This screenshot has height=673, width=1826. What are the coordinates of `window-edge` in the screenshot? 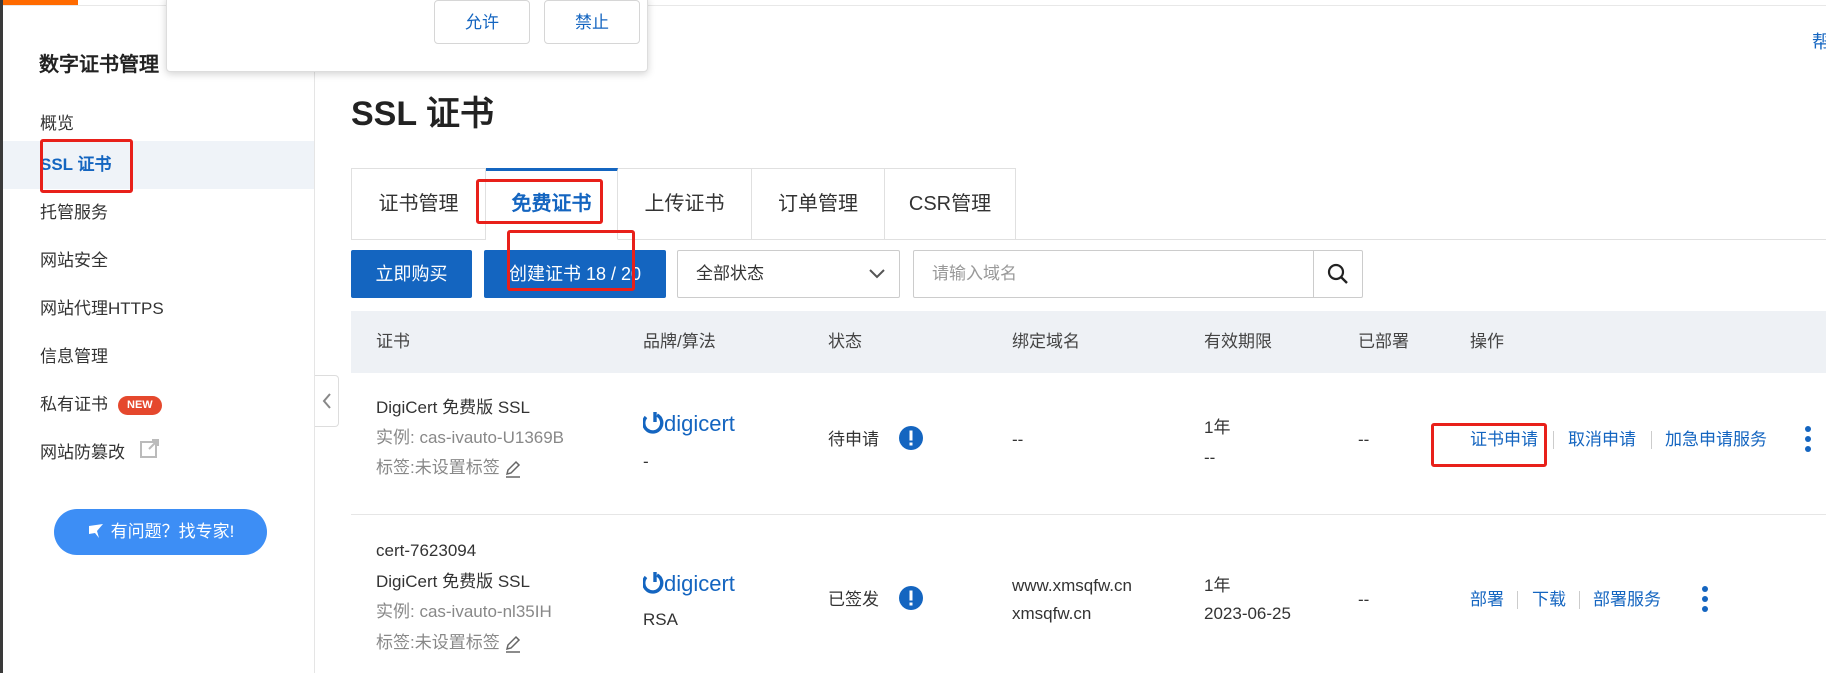 It's located at (1, 336).